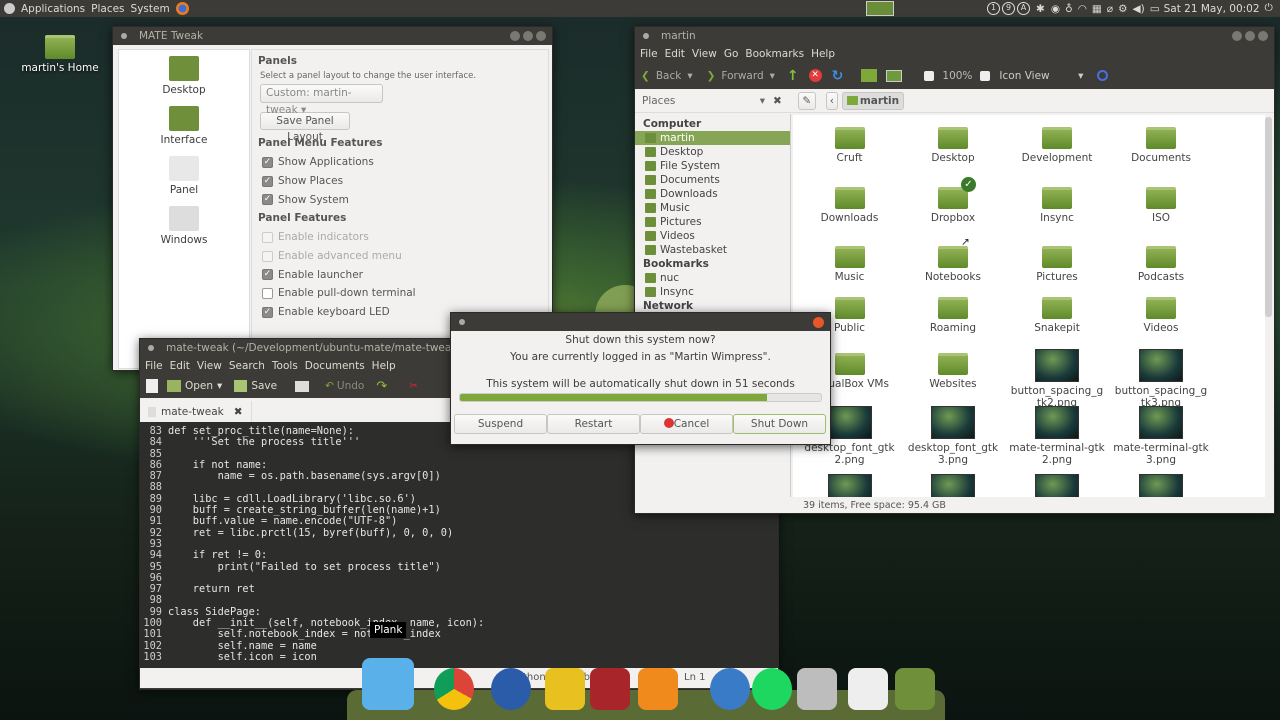 This screenshot has width=1280, height=720. I want to click on file-item: Cruft, so click(849, 153).